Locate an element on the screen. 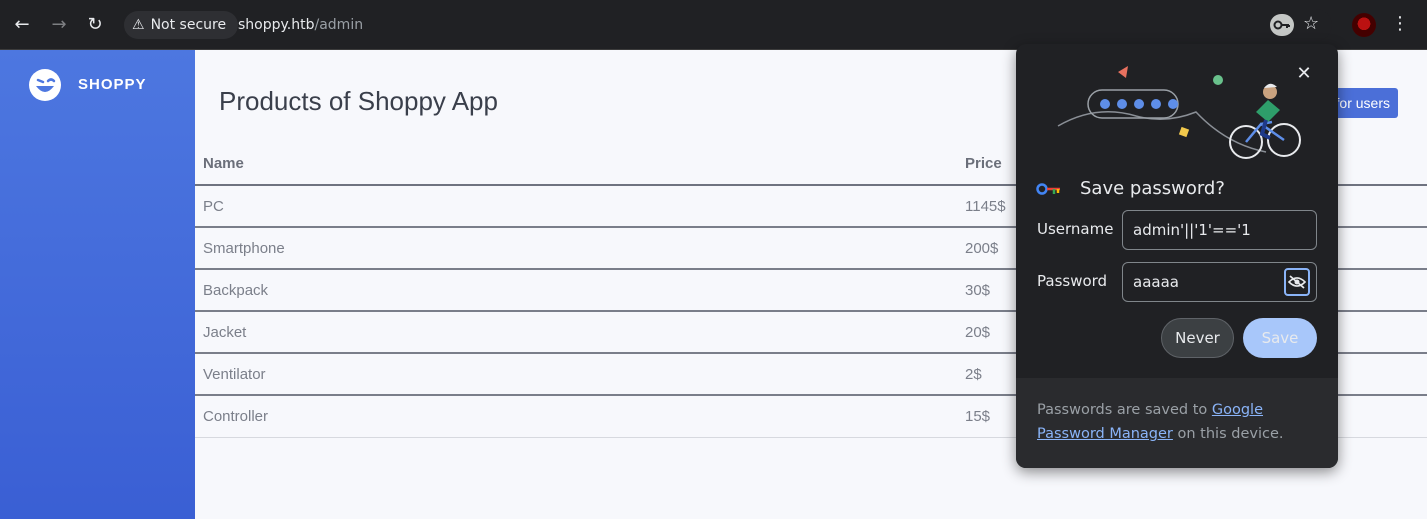 This screenshot has height=519, width=1427. warning-icon: ⚠ is located at coordinates (138, 25).